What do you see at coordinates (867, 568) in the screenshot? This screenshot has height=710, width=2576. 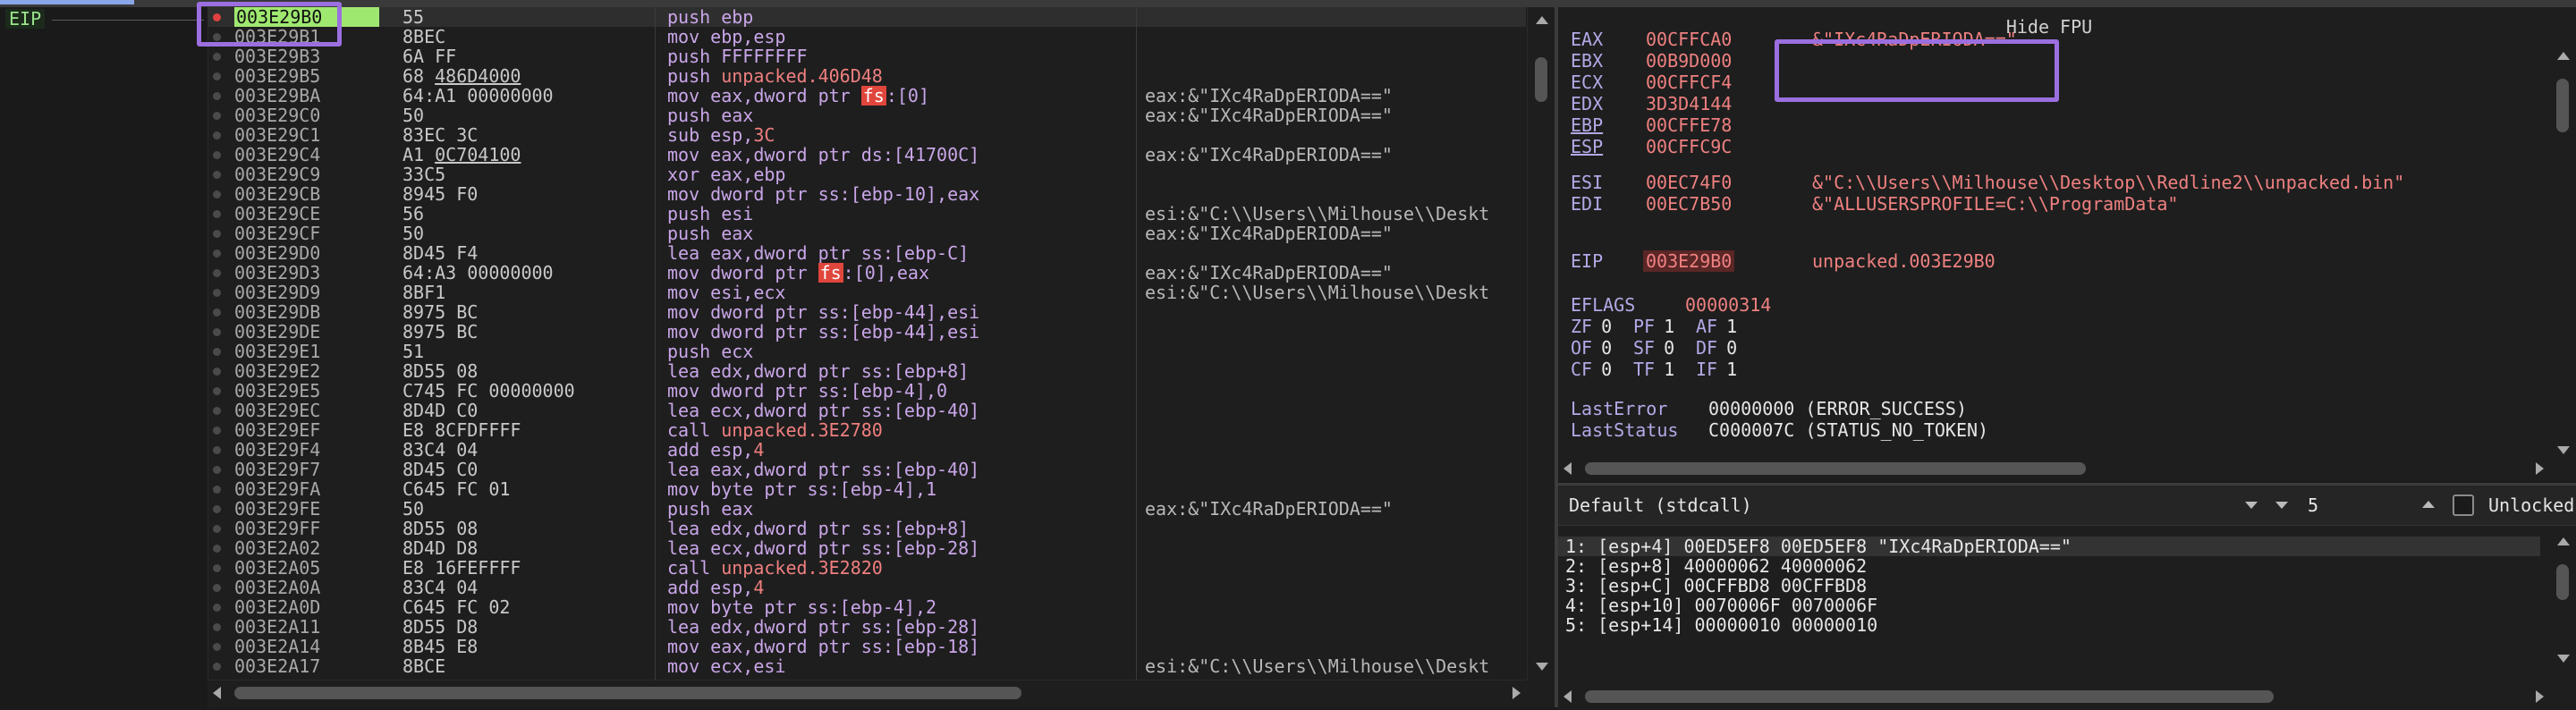 I see `disassembly-row: 003E2A05 E8 16FEFFFF call unpacked.3E2820` at bounding box center [867, 568].